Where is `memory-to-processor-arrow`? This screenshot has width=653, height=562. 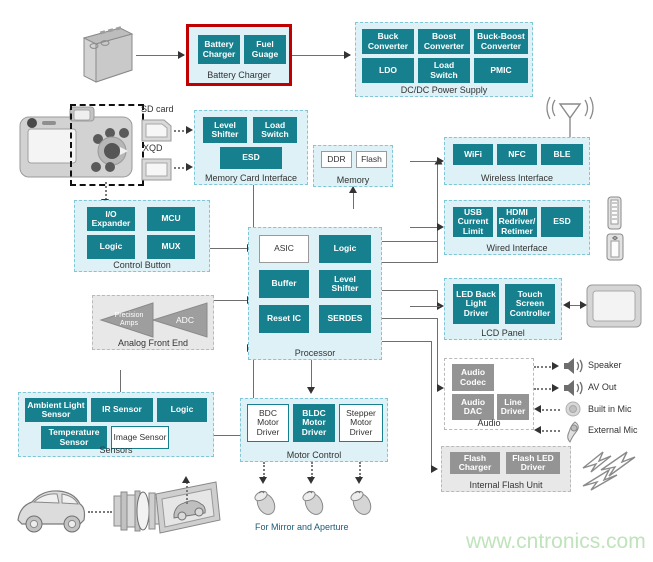
memory-to-processor-arrow is located at coordinates (352, 189).